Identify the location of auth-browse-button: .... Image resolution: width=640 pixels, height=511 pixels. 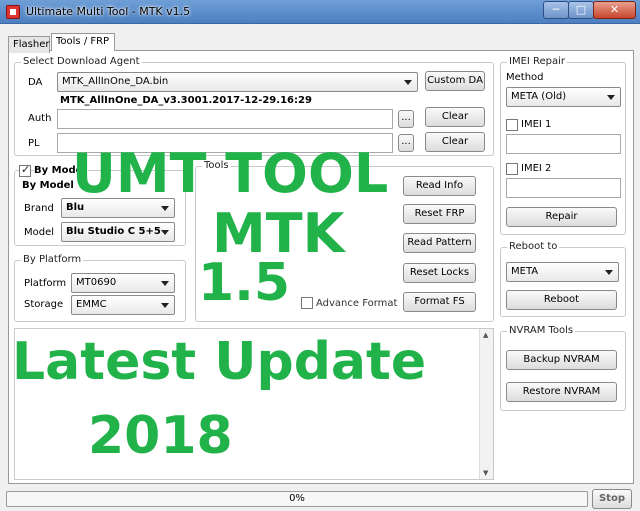
(406, 119).